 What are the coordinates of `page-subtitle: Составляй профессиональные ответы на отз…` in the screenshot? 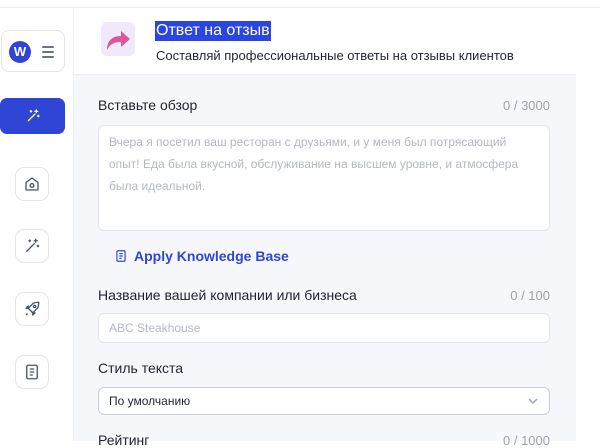 It's located at (335, 55).